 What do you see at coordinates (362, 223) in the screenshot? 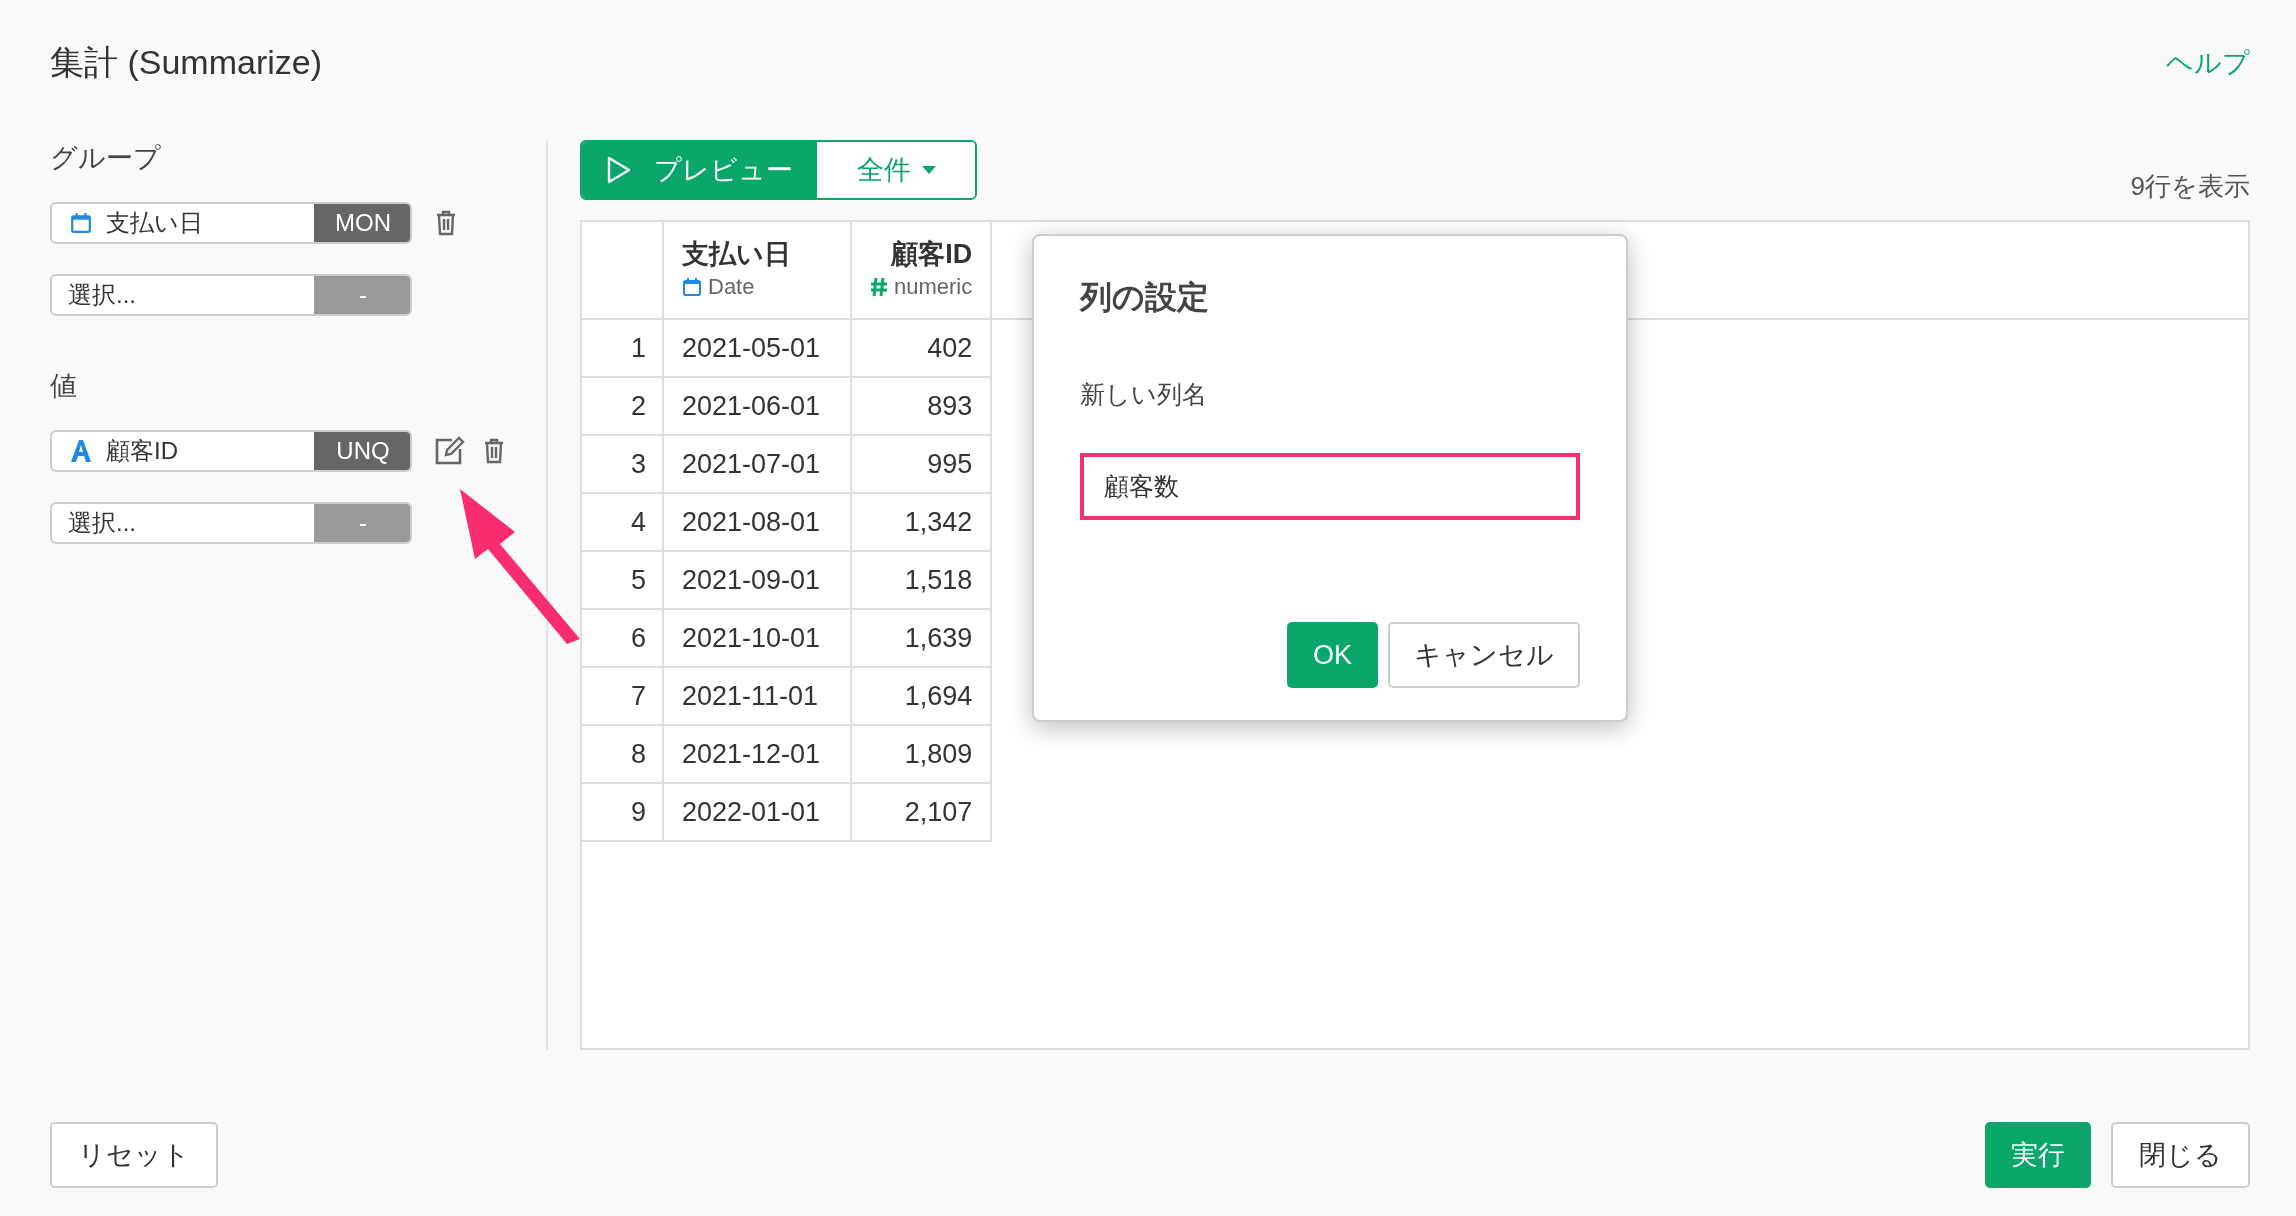
I see `aggregation-badge: MON` at bounding box center [362, 223].